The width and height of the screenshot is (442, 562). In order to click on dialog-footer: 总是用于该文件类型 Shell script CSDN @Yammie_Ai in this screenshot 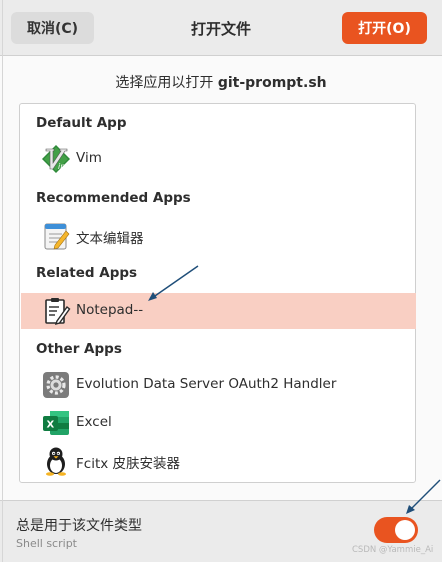, I will do `click(221, 531)`.